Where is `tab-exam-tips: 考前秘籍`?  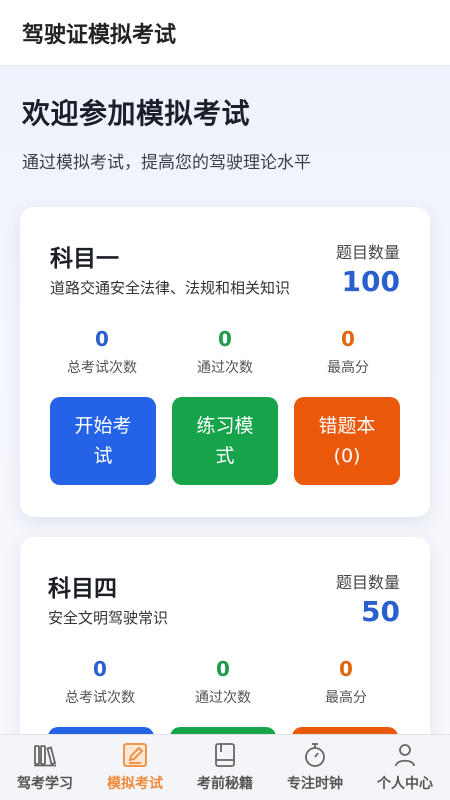
tab-exam-tips: 考前秘籍 is located at coordinates (225, 767).